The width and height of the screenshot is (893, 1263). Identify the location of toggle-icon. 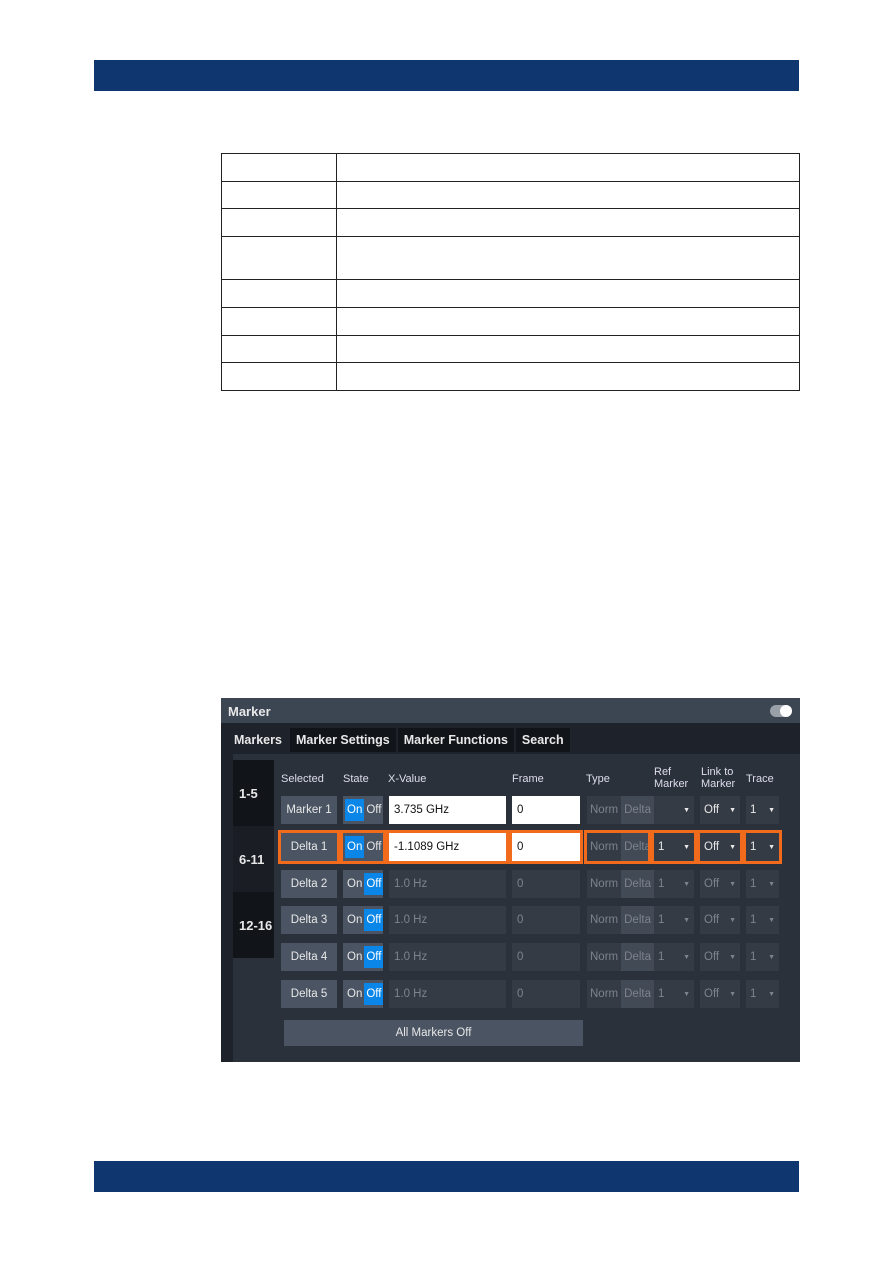
(781, 711).